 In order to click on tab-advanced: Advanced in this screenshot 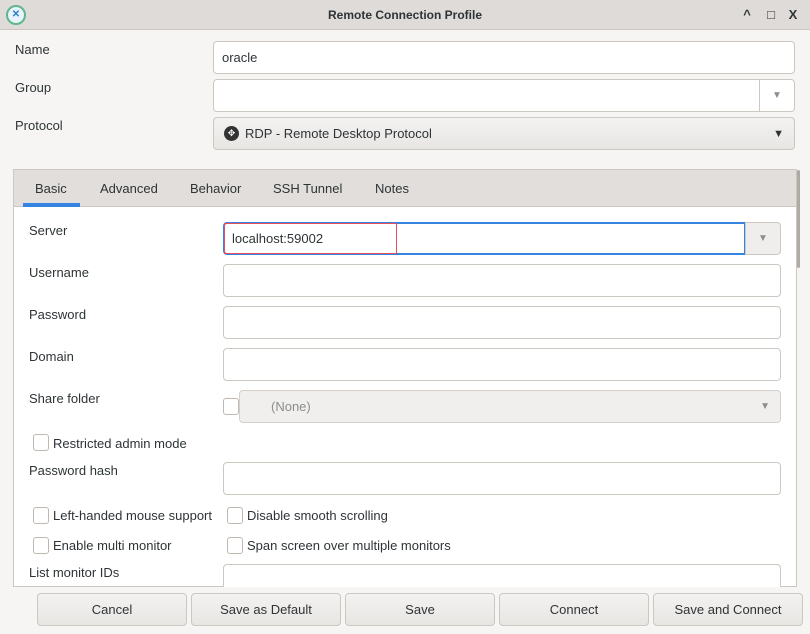, I will do `click(129, 188)`.